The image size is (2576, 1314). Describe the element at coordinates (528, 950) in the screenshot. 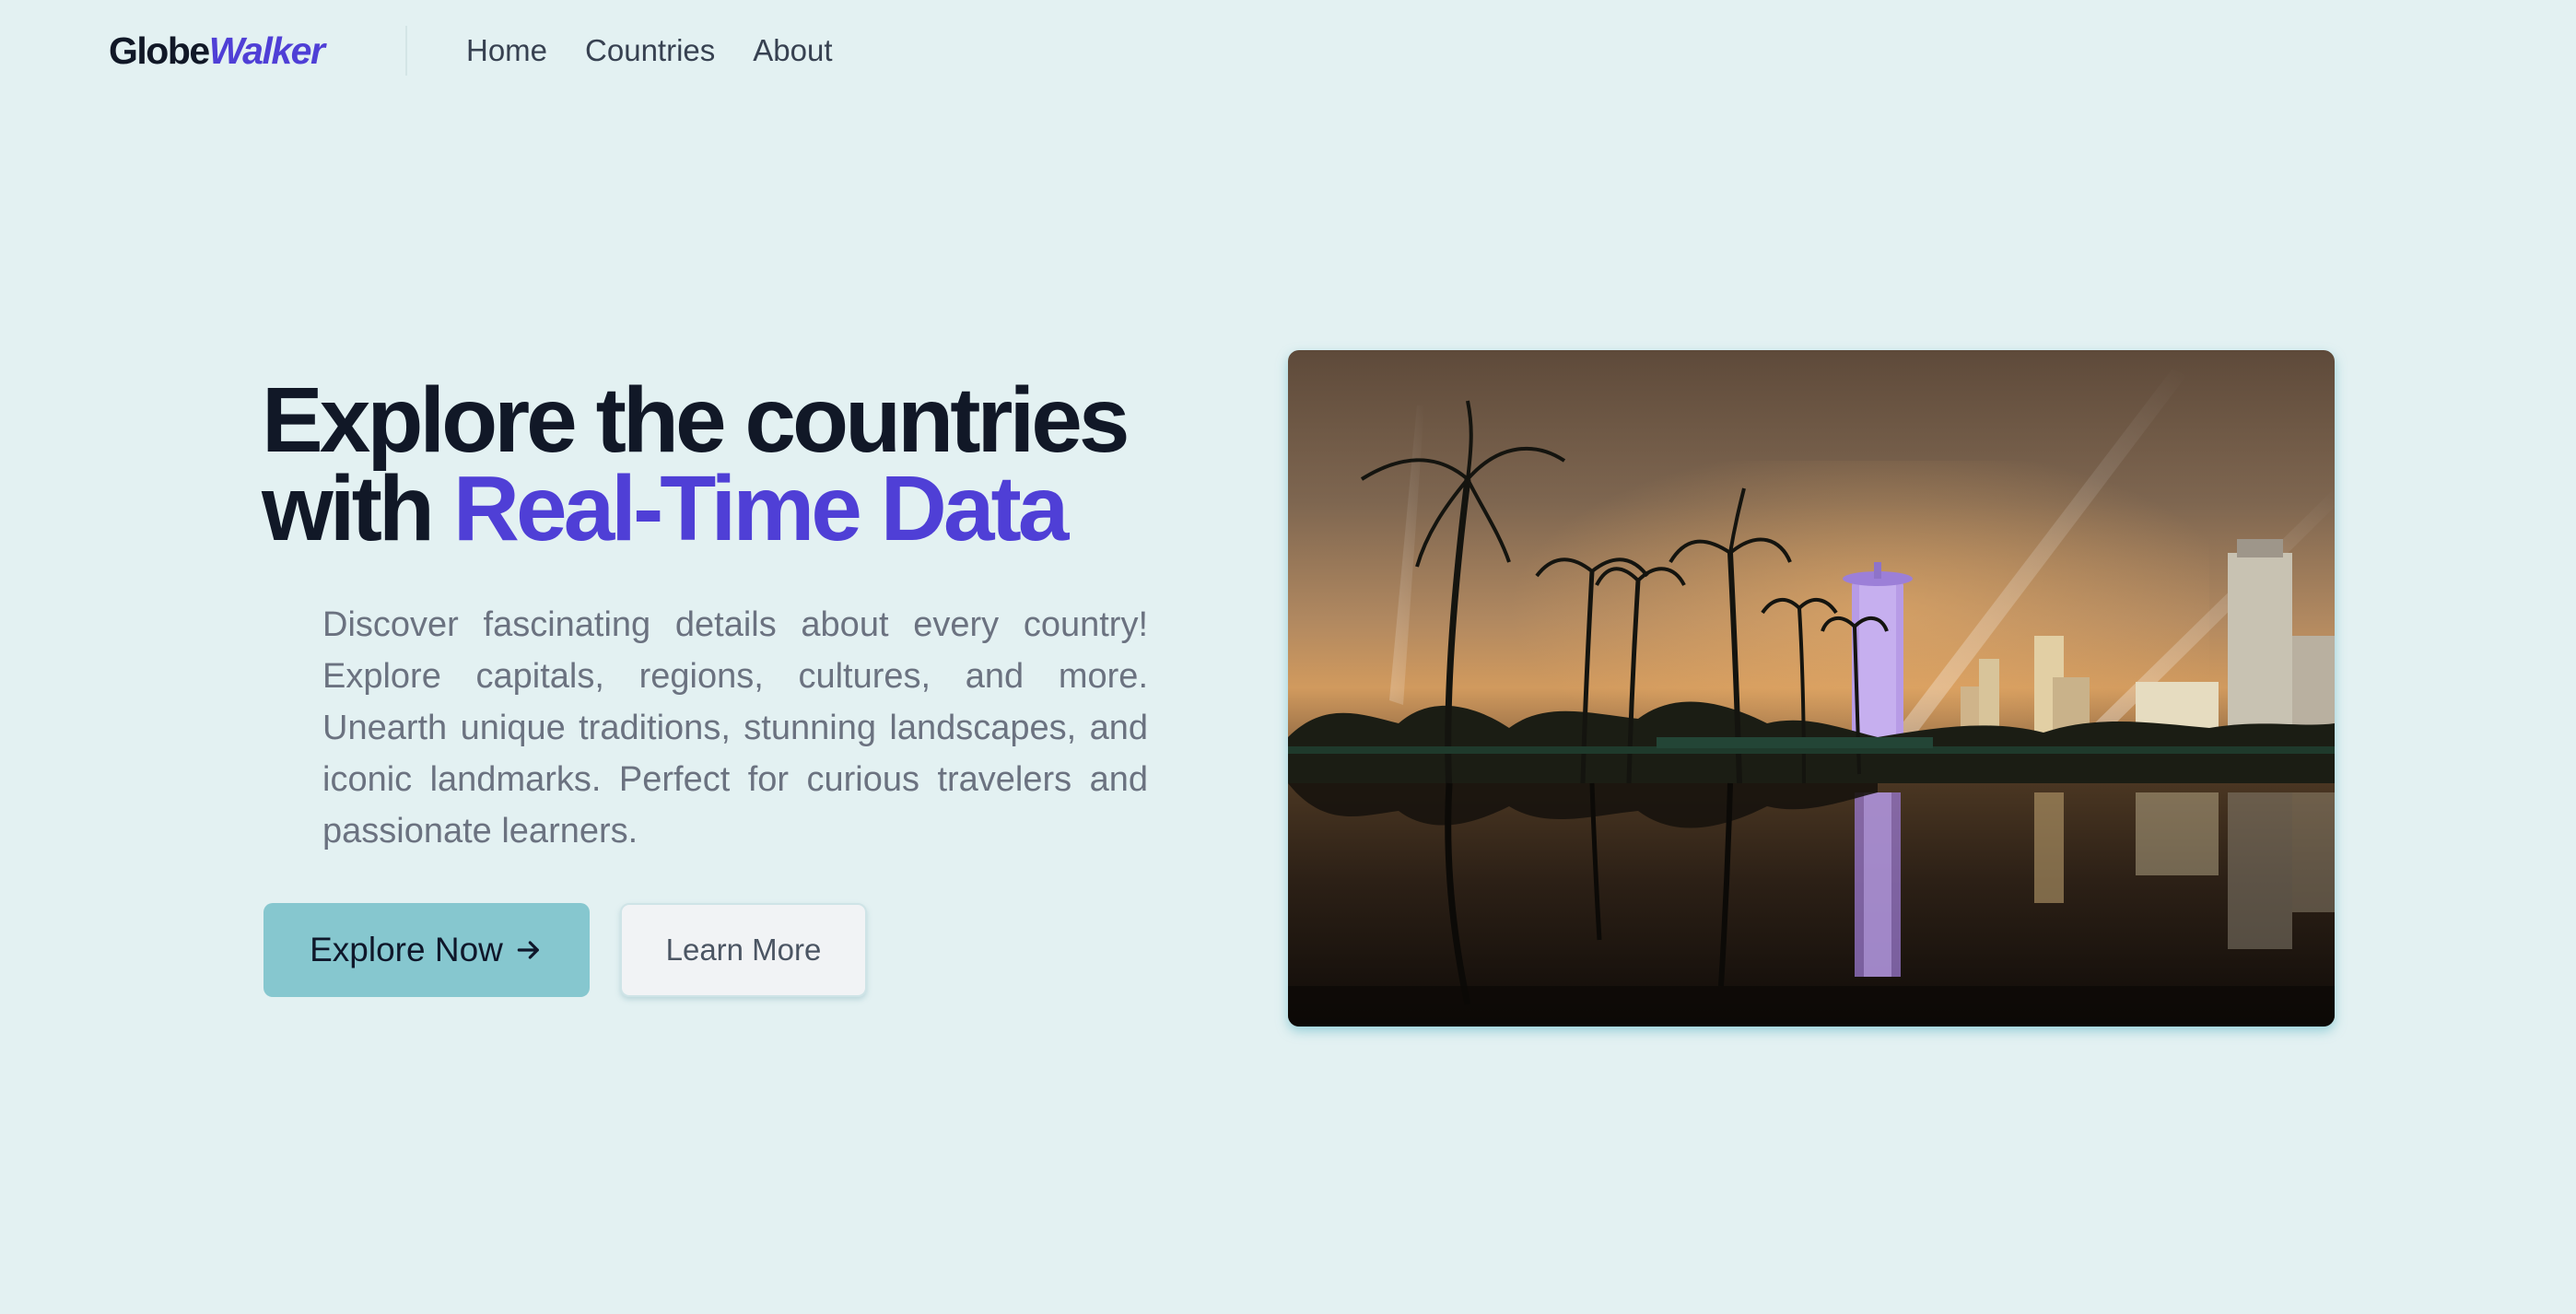

I see `arrow-right-icon` at that location.